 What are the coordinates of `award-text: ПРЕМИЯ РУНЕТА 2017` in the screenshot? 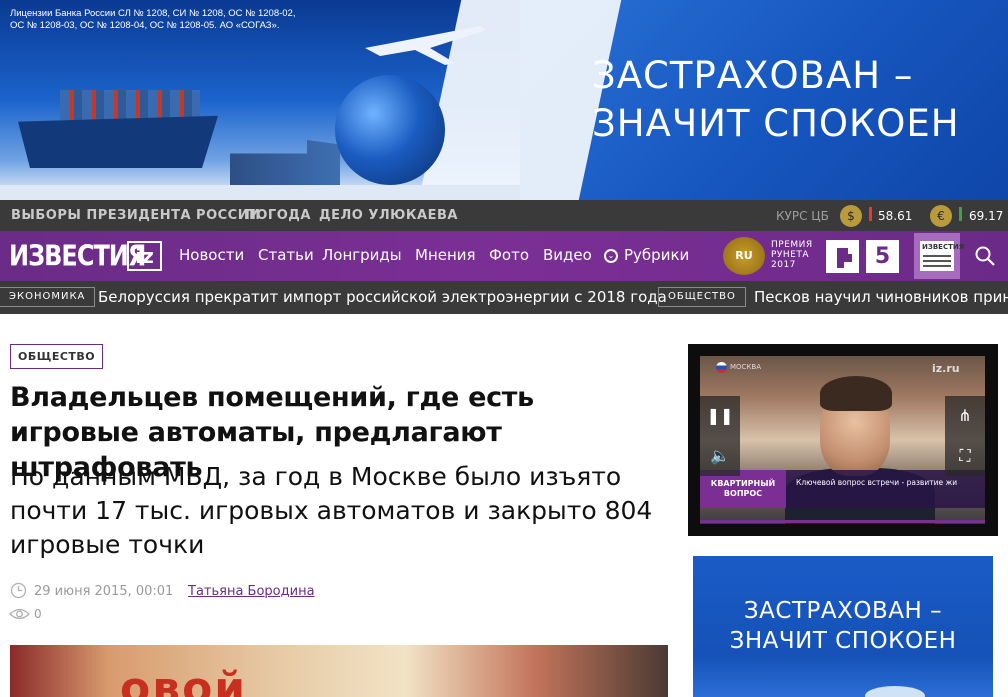 It's located at (792, 255).